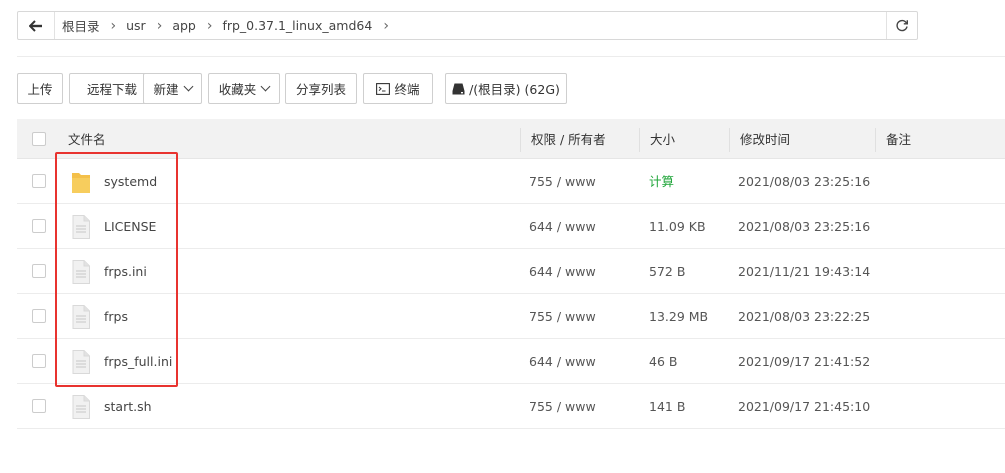 The width and height of the screenshot is (1005, 473). I want to click on share-list-label: 分享列表, so click(320, 89).